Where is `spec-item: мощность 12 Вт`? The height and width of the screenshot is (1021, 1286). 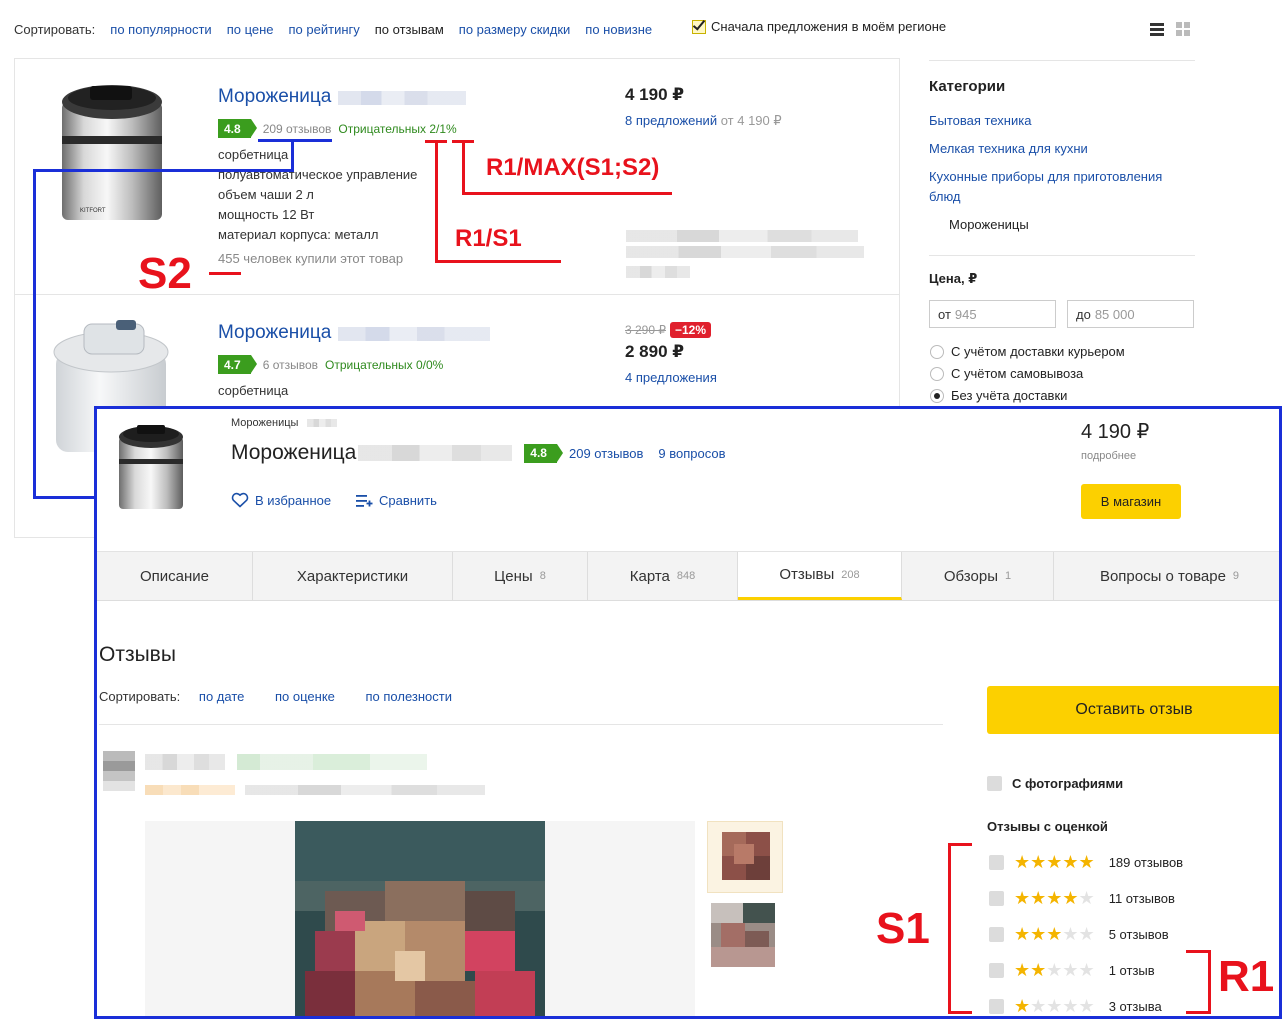 spec-item: мощность 12 Вт is located at coordinates (266, 214).